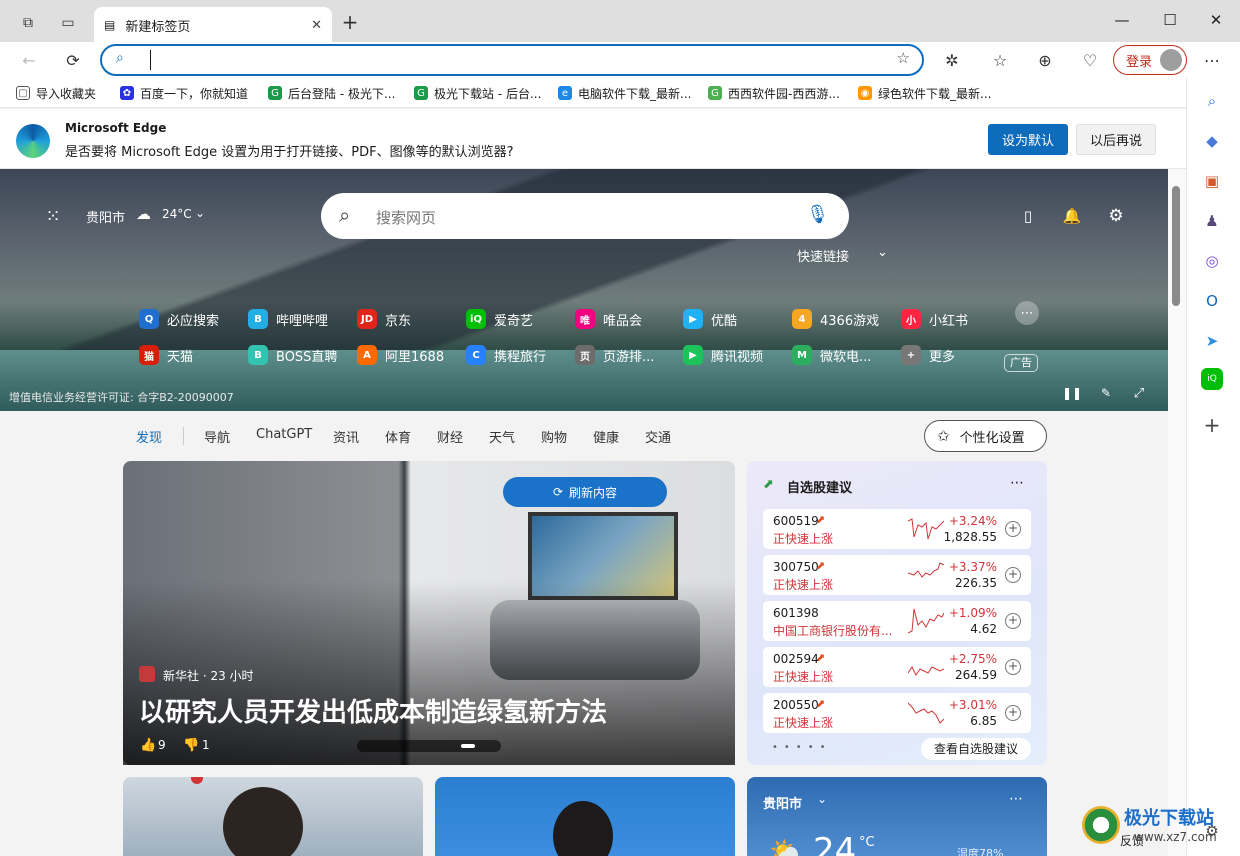  I want to click on address-bar: ⌕ ☆, so click(512, 60).